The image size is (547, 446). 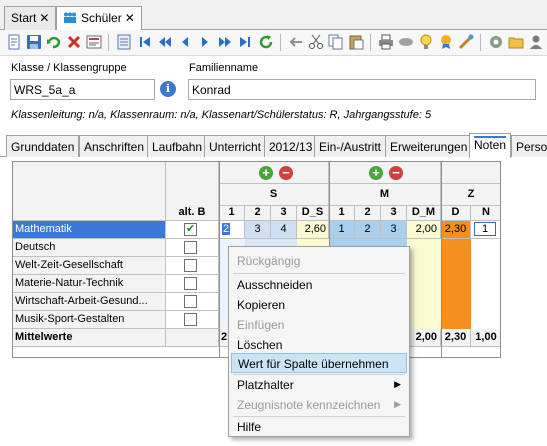 I want to click on class-label: Klasse / Klassengruppe, so click(x=69, y=68).